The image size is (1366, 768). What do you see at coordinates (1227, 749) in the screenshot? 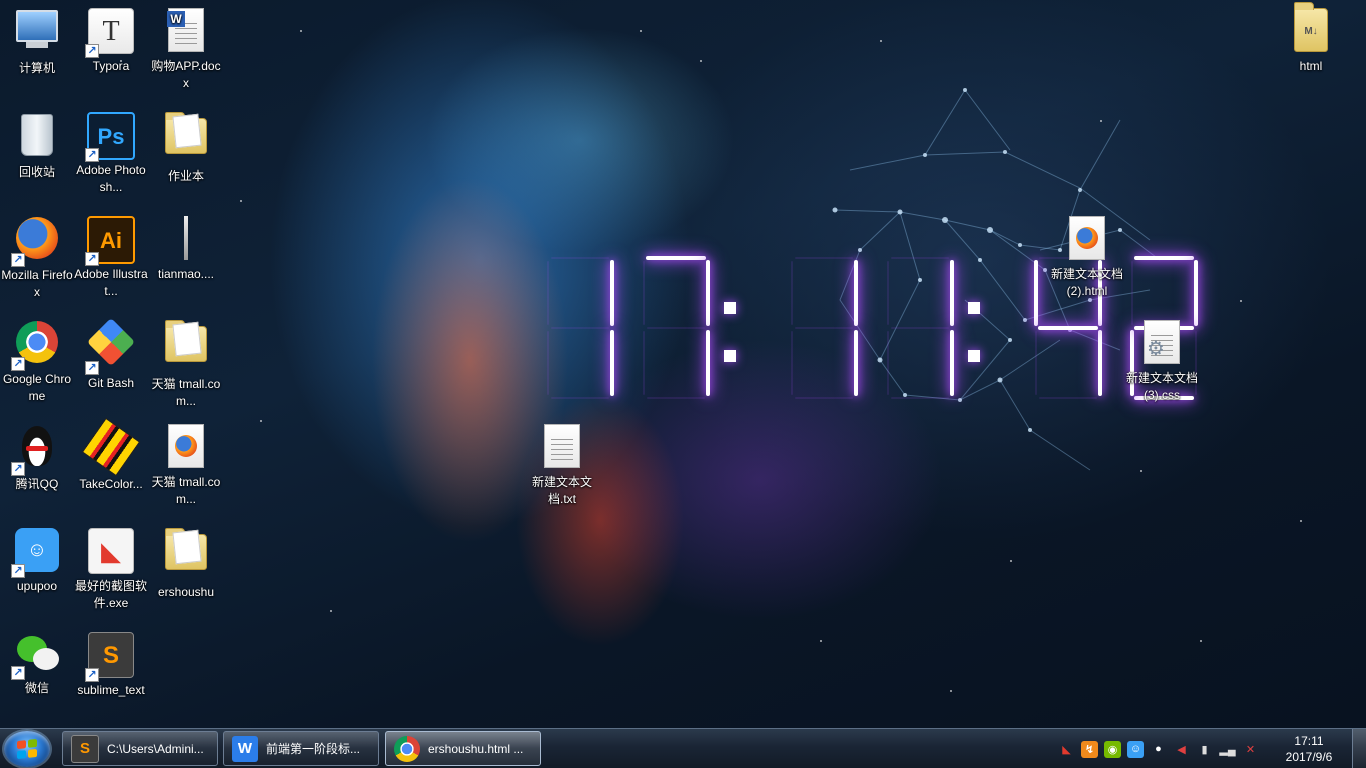
I see `network-signal-icon: ▂▄` at bounding box center [1227, 749].